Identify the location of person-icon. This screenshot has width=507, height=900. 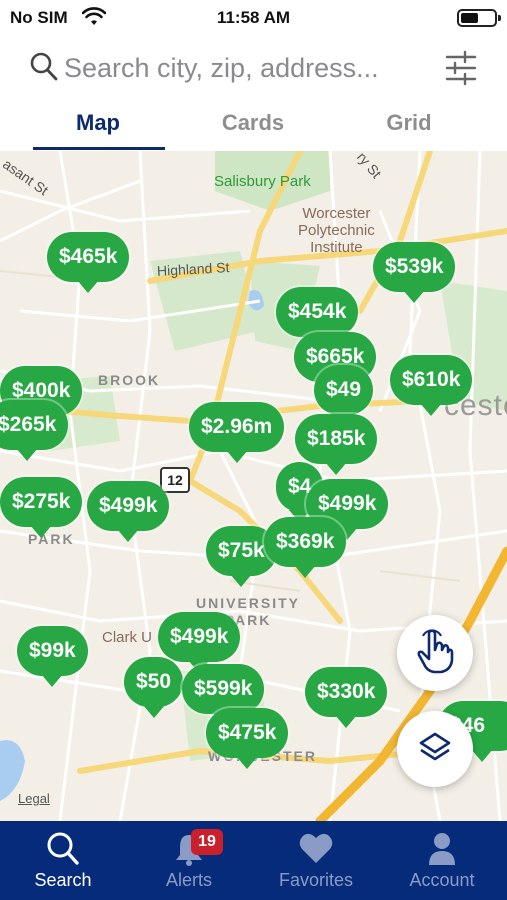
(442, 849).